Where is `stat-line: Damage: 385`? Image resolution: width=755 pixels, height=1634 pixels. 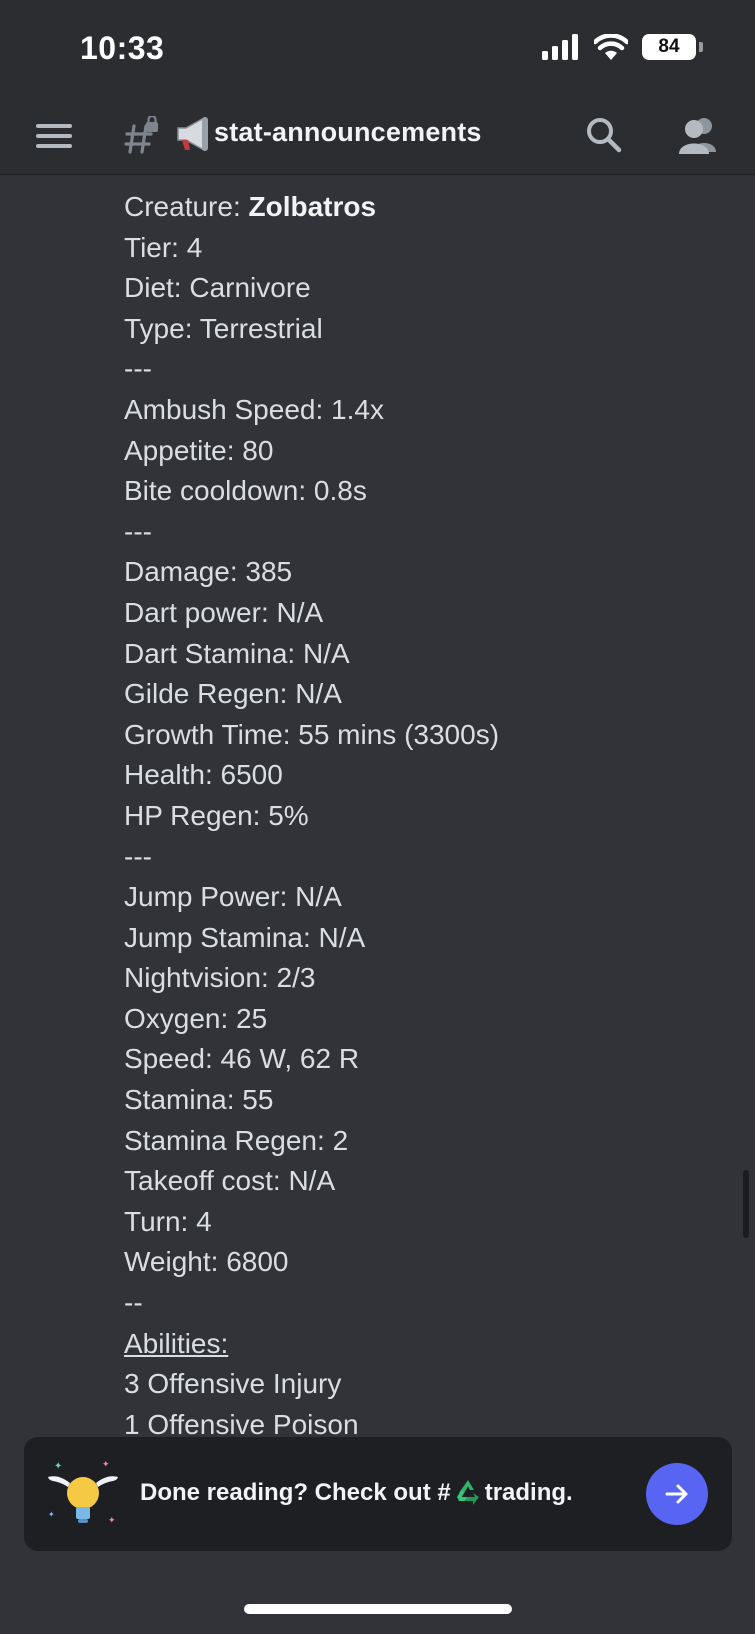
stat-line: Damage: 385 is located at coordinates (208, 572).